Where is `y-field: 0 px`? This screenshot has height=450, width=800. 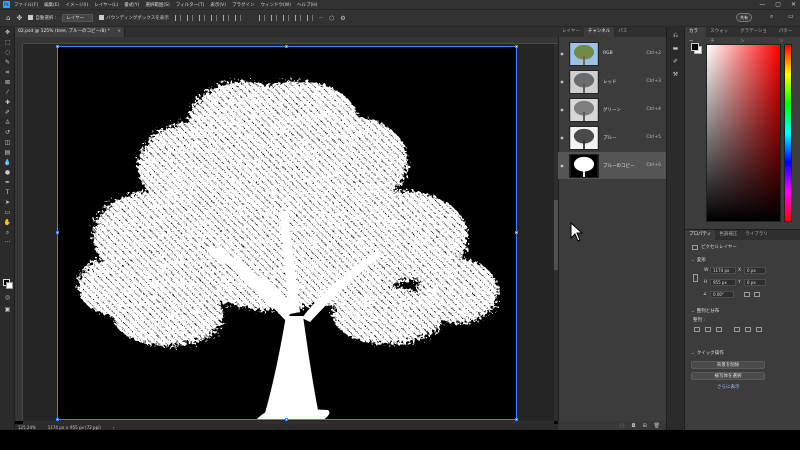 y-field: 0 px is located at coordinates (755, 282).